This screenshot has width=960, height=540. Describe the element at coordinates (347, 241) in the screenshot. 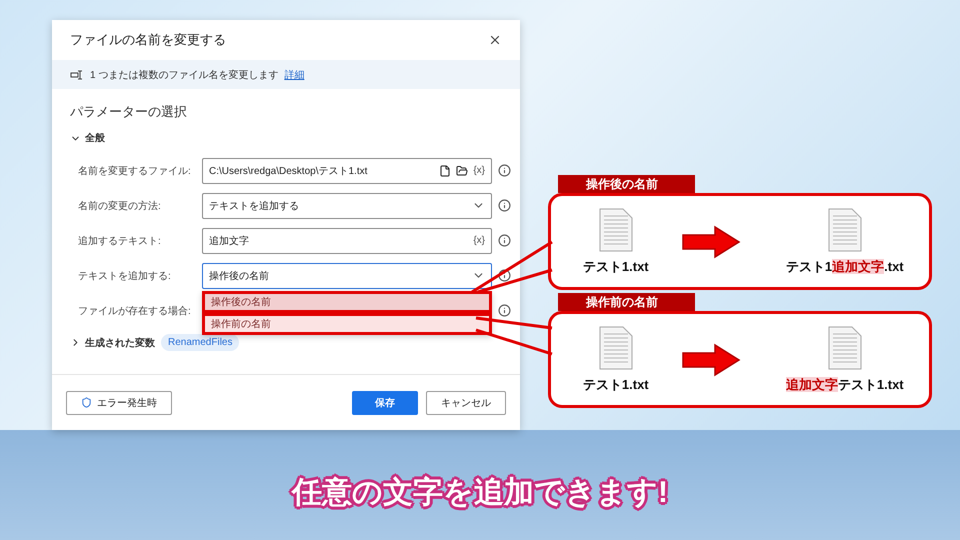

I see `text-field: 追加文字 {x}` at that location.